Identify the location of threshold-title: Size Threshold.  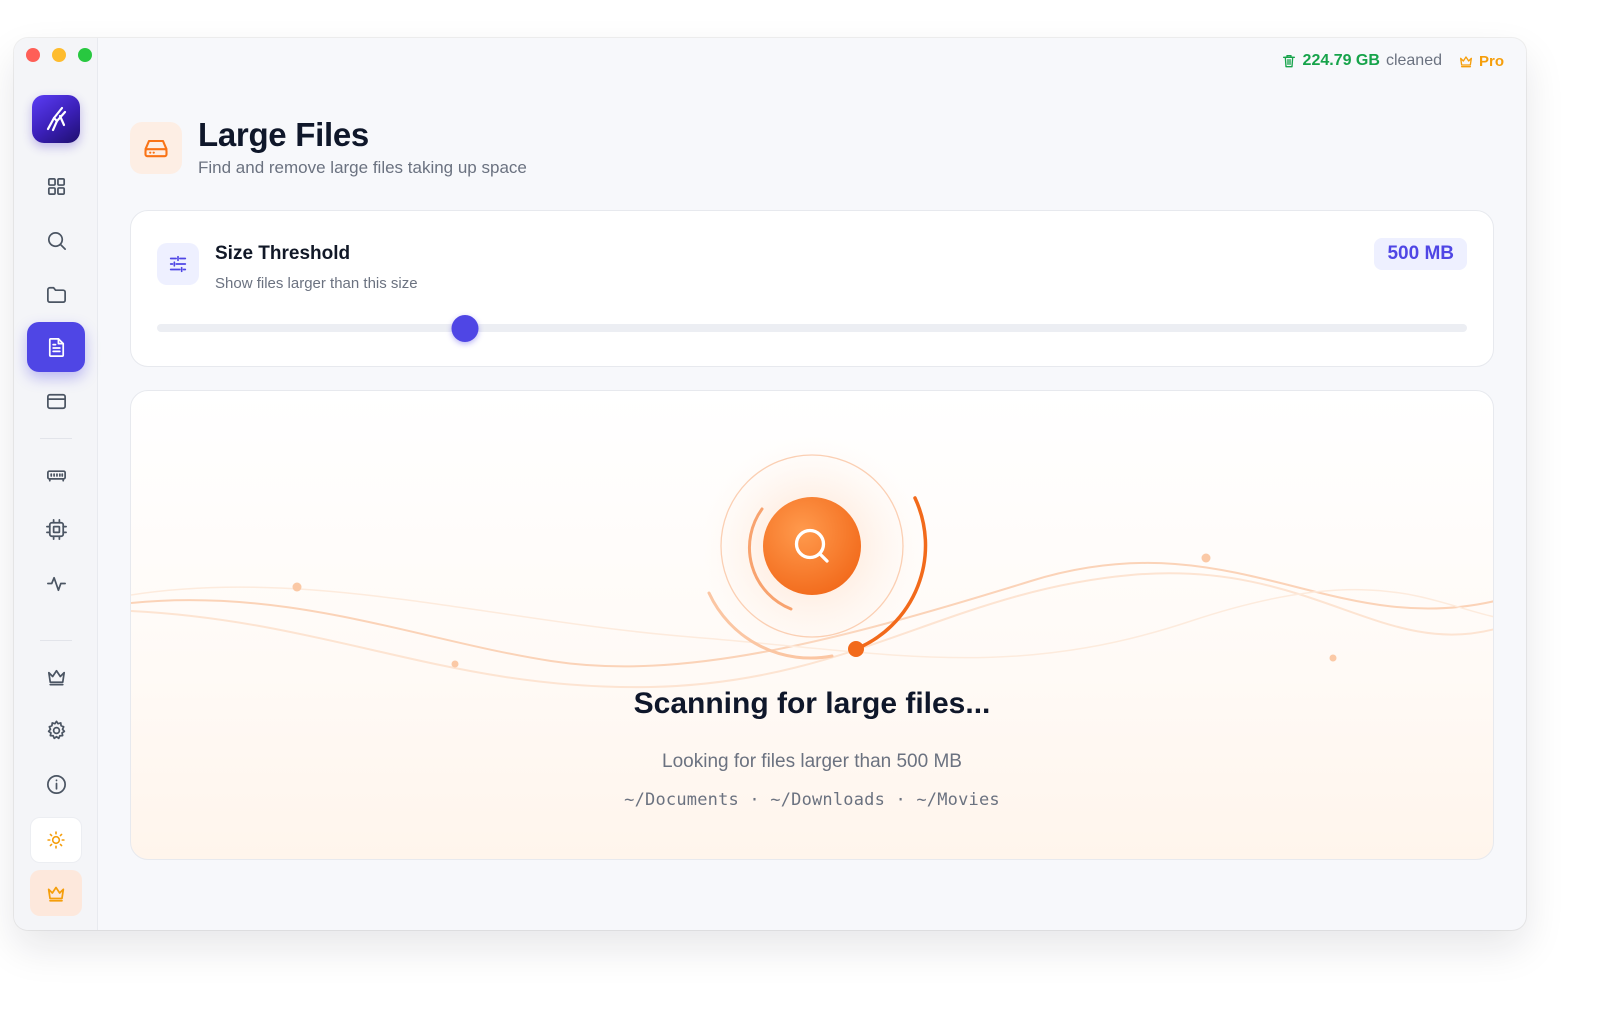
(283, 253).